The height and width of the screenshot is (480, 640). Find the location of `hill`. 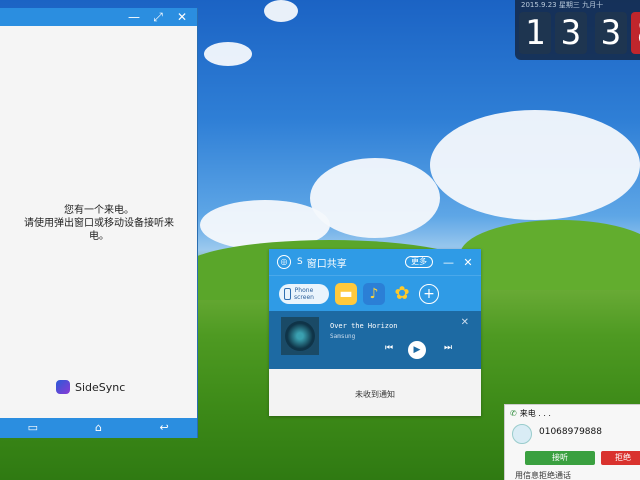

hill is located at coordinates (550, 255).